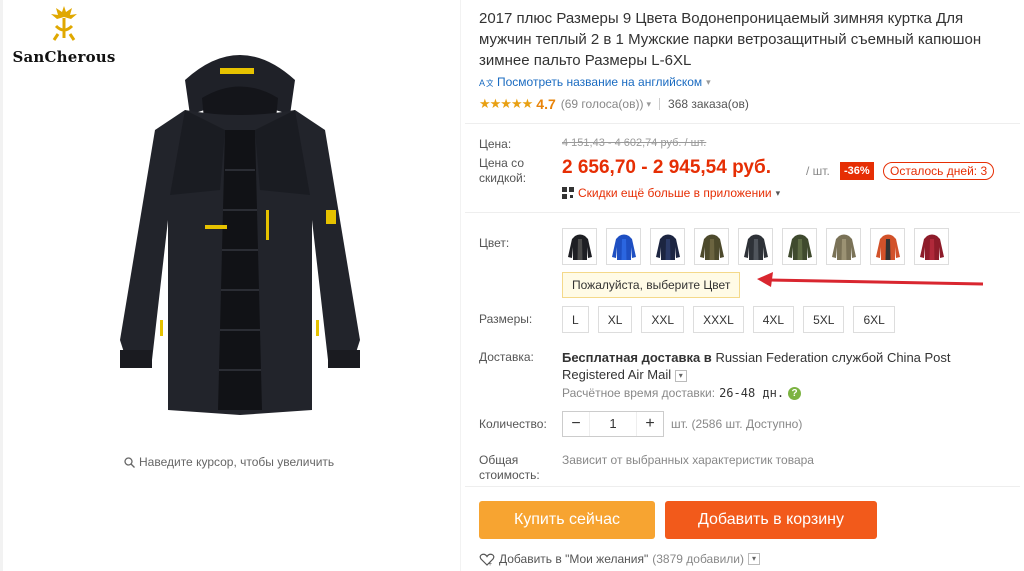 The width and height of the screenshot is (1024, 571). Describe the element at coordinates (546, 104) in the screenshot. I see `rating-value: 4.7` at that location.